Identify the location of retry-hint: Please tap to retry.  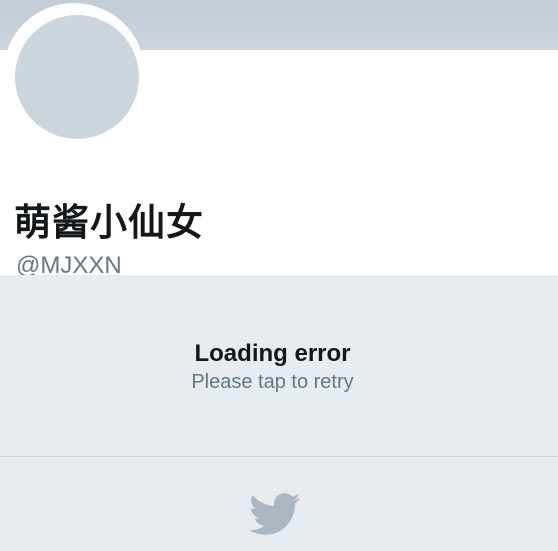
(272, 382).